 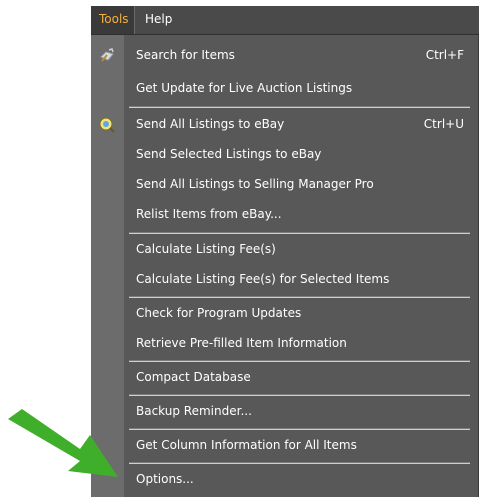 What do you see at coordinates (185, 55) in the screenshot?
I see `menu-item-label: Search for Items` at bounding box center [185, 55].